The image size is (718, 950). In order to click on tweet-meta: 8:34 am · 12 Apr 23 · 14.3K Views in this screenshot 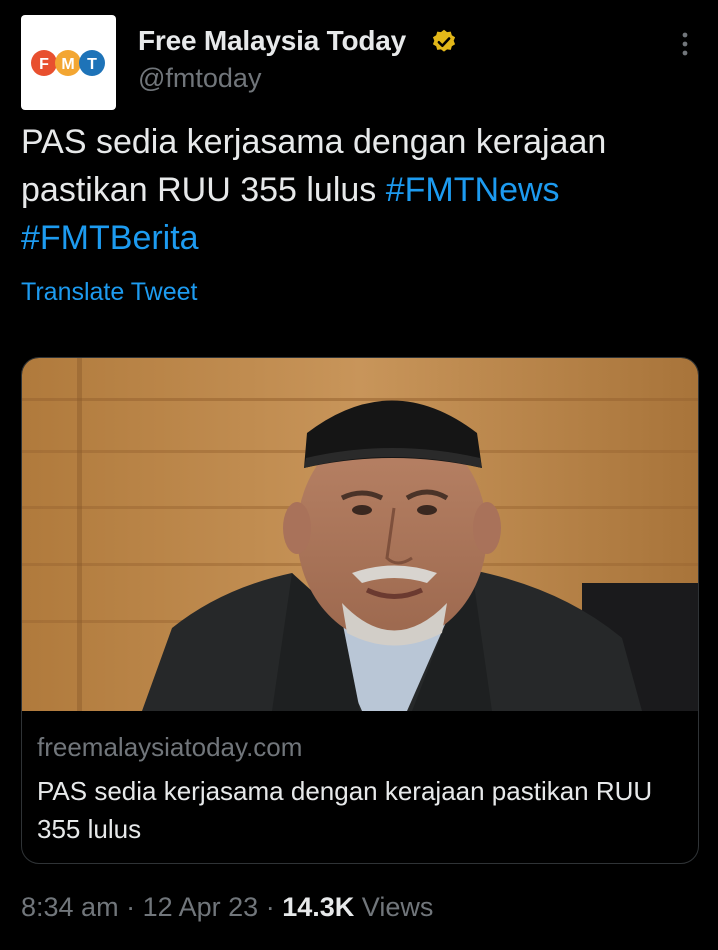, I will do `click(227, 907)`.